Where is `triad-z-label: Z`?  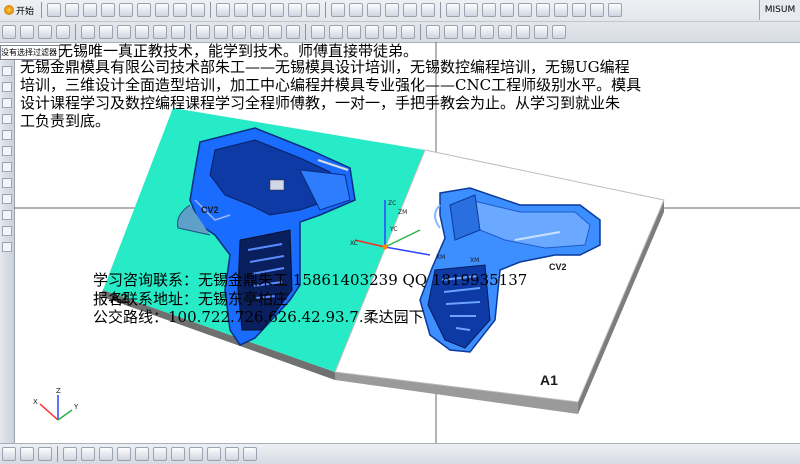 triad-z-label: Z is located at coordinates (58, 391).